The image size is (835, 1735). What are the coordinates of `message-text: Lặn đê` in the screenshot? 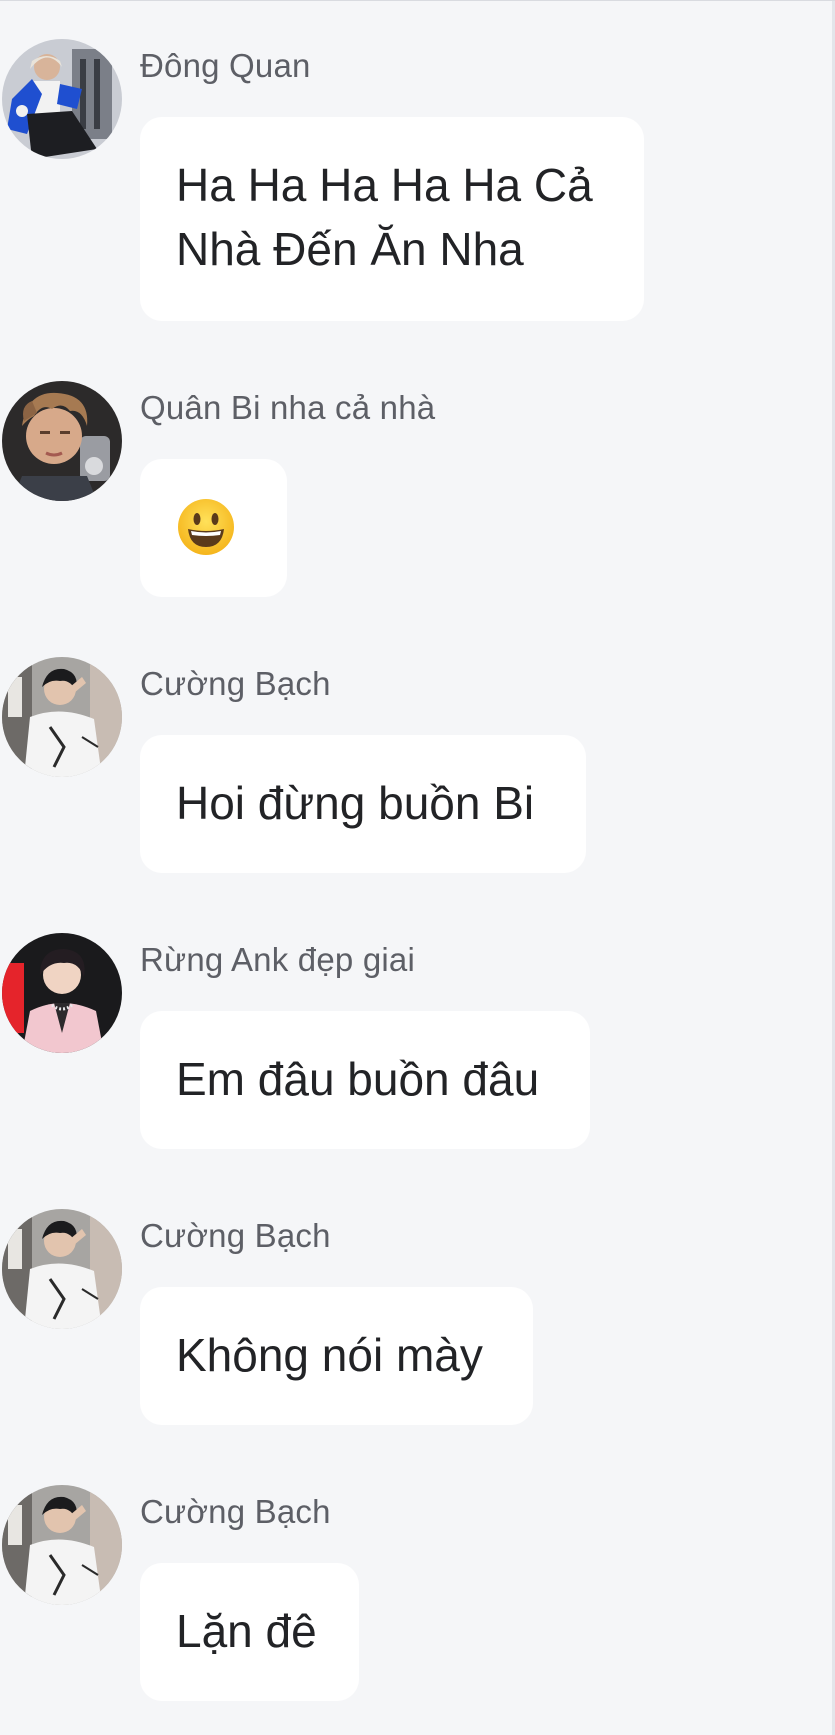 It's located at (246, 1631).